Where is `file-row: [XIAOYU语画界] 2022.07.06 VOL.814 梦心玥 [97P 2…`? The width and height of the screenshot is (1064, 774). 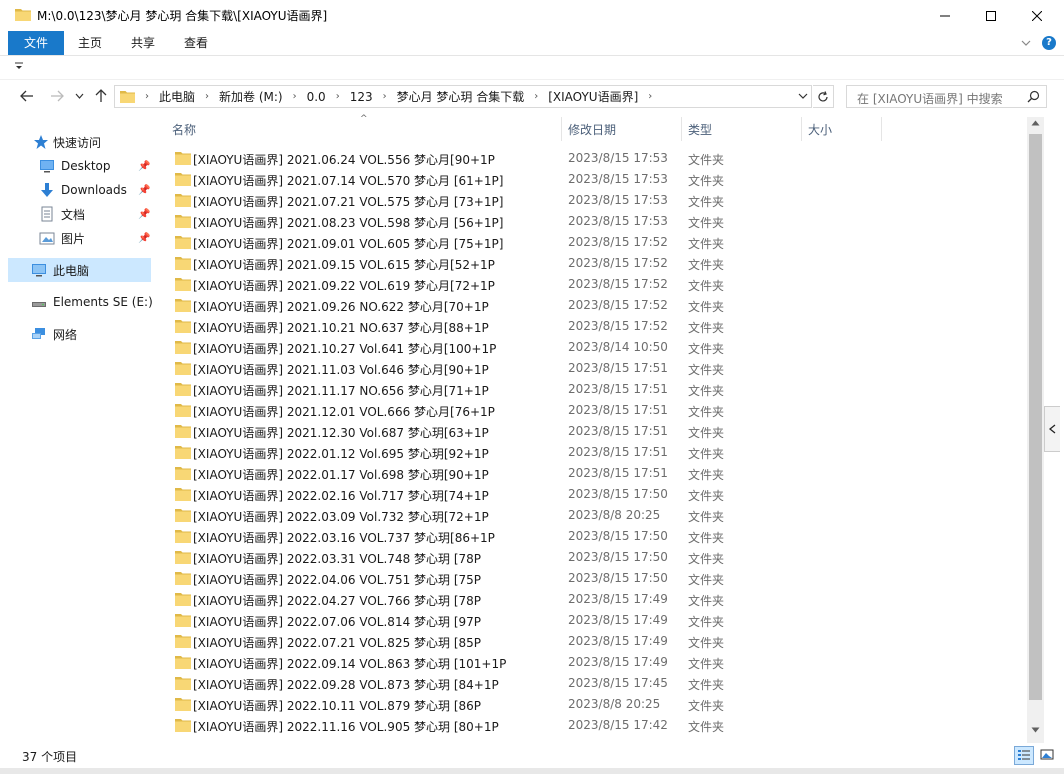
file-row: [XIAOYU语画界] 2022.07.06 VOL.814 梦心玥 [97P 2… is located at coordinates (592, 620).